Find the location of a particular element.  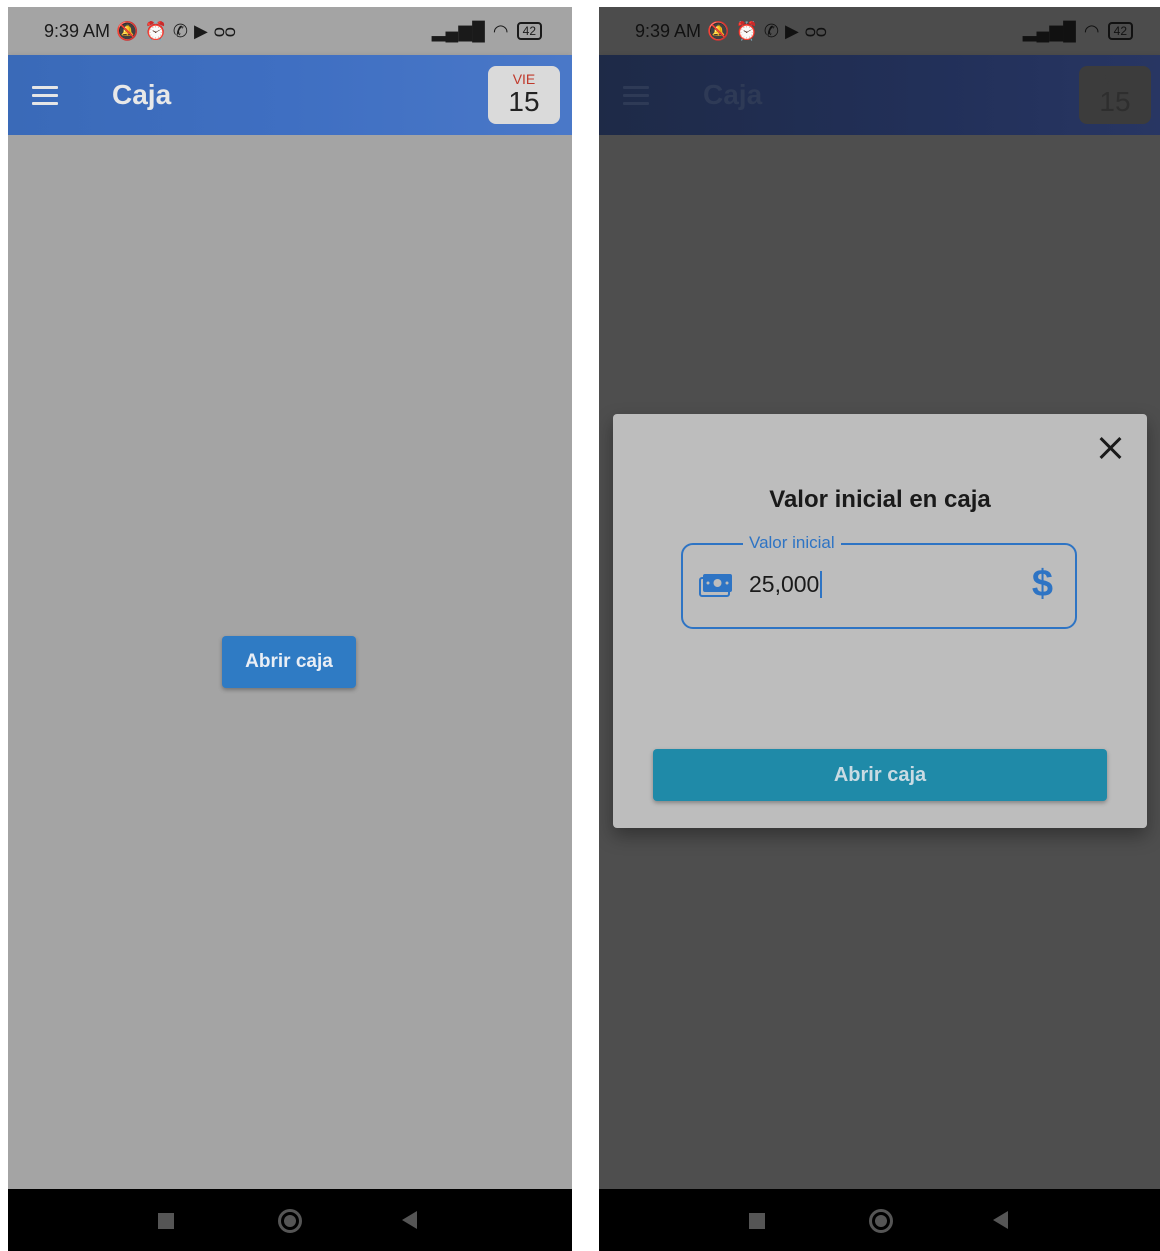

close-icon is located at coordinates (1111, 448).